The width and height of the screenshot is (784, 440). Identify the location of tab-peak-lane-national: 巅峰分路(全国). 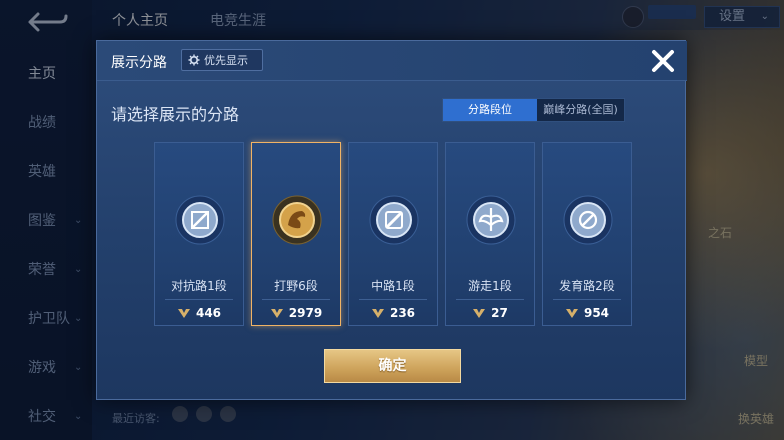
(580, 110).